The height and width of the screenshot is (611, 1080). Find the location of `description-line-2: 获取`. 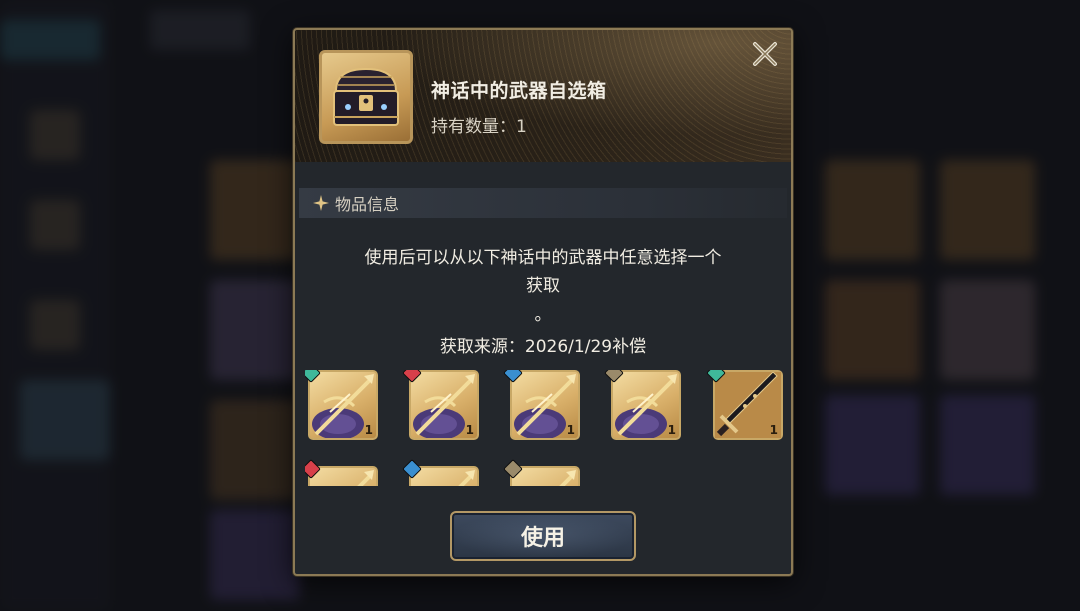

description-line-2: 获取 is located at coordinates (543, 286).